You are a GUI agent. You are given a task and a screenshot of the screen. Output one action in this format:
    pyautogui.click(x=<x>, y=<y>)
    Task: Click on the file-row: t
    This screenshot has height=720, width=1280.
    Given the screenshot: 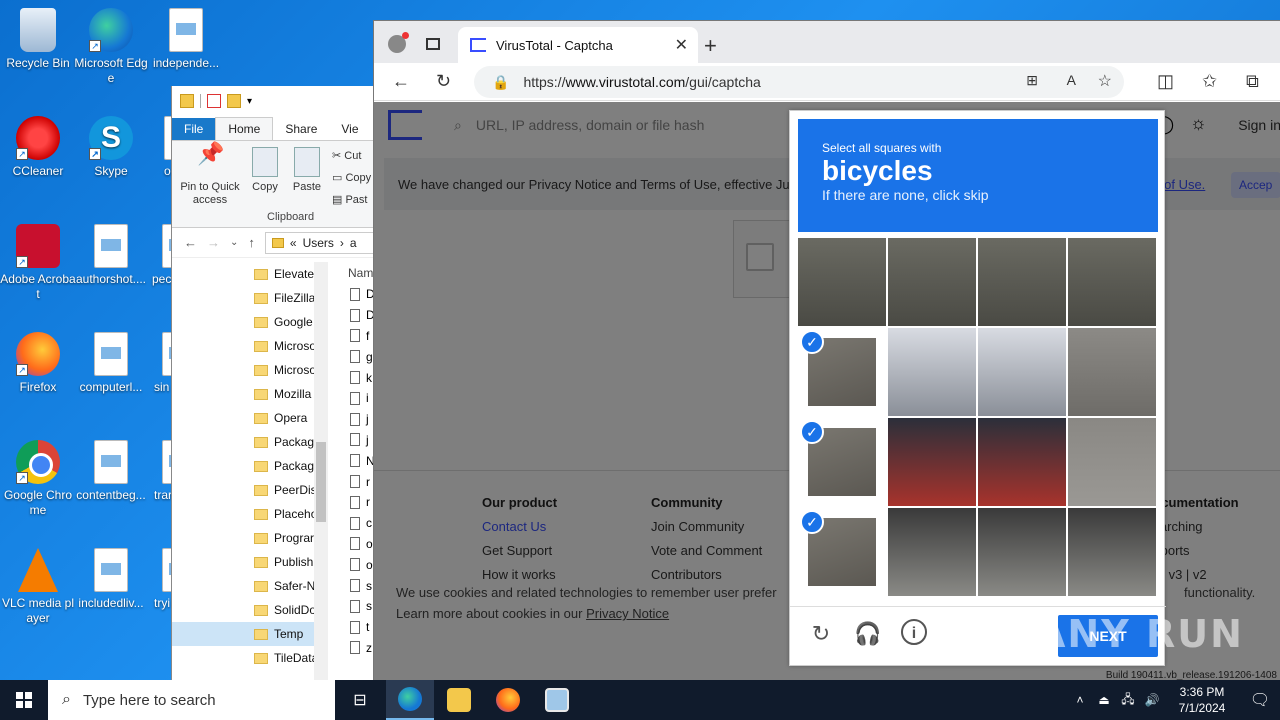 What is the action you would take?
    pyautogui.click(x=353, y=627)
    